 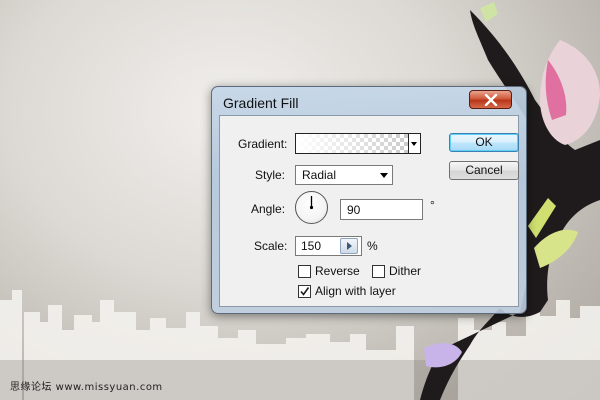 I want to click on dither-label: Dither, so click(x=405, y=271).